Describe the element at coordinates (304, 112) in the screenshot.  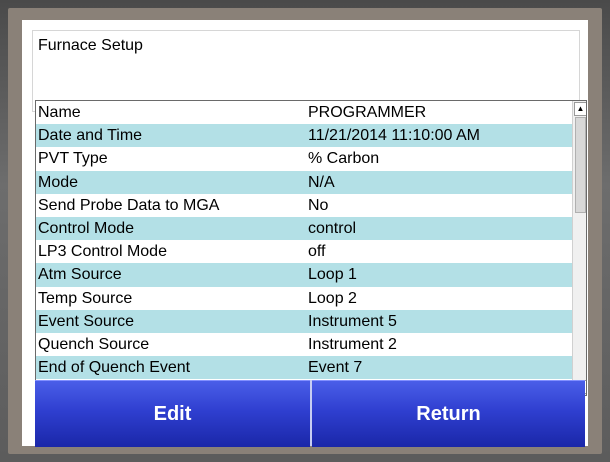
I see `table-row: Name PROGRAMMER` at that location.